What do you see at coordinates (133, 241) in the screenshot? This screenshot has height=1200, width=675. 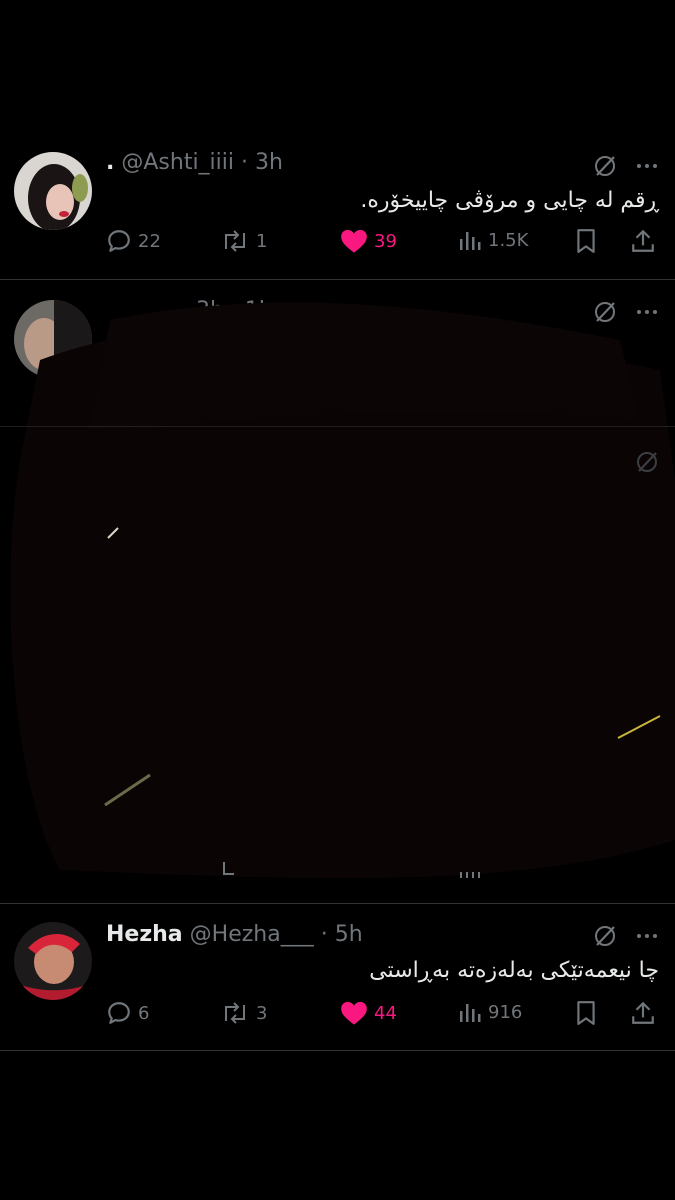 I see `reply-button: 22` at bounding box center [133, 241].